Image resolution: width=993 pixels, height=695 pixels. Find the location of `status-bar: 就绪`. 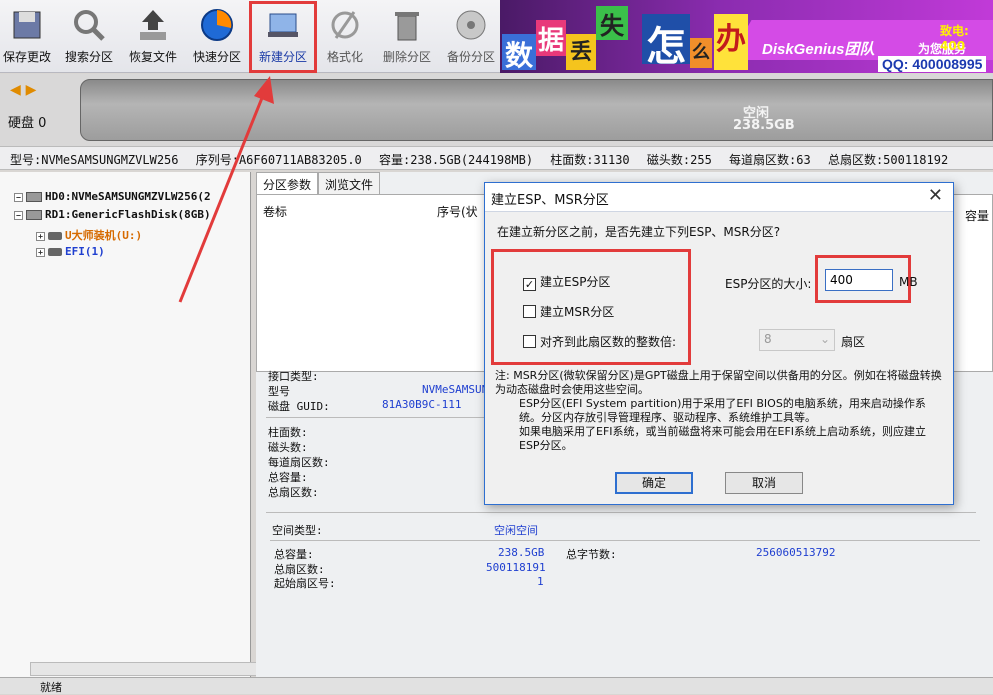

status-bar: 就绪 is located at coordinates (496, 685).